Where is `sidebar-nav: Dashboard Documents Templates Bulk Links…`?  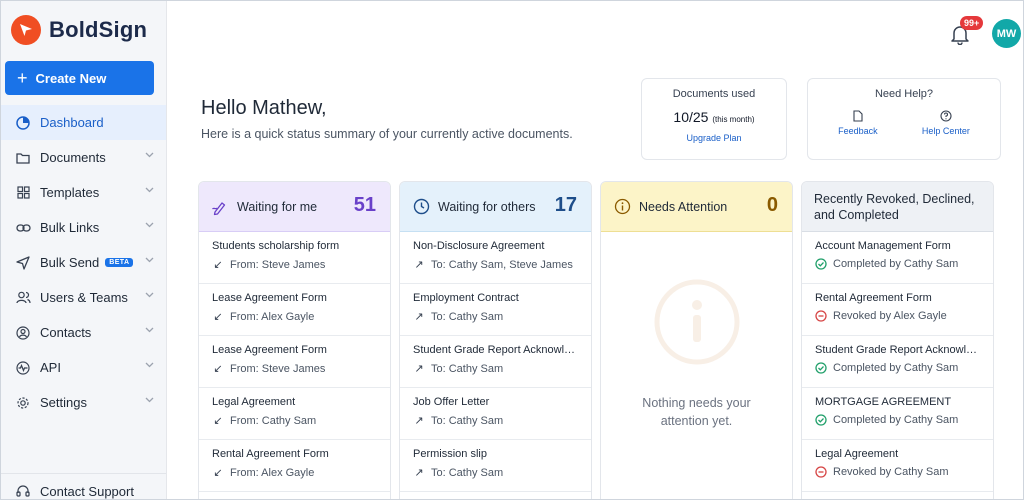
sidebar-nav: Dashboard Documents Templates Bulk Links… is located at coordinates (83, 262).